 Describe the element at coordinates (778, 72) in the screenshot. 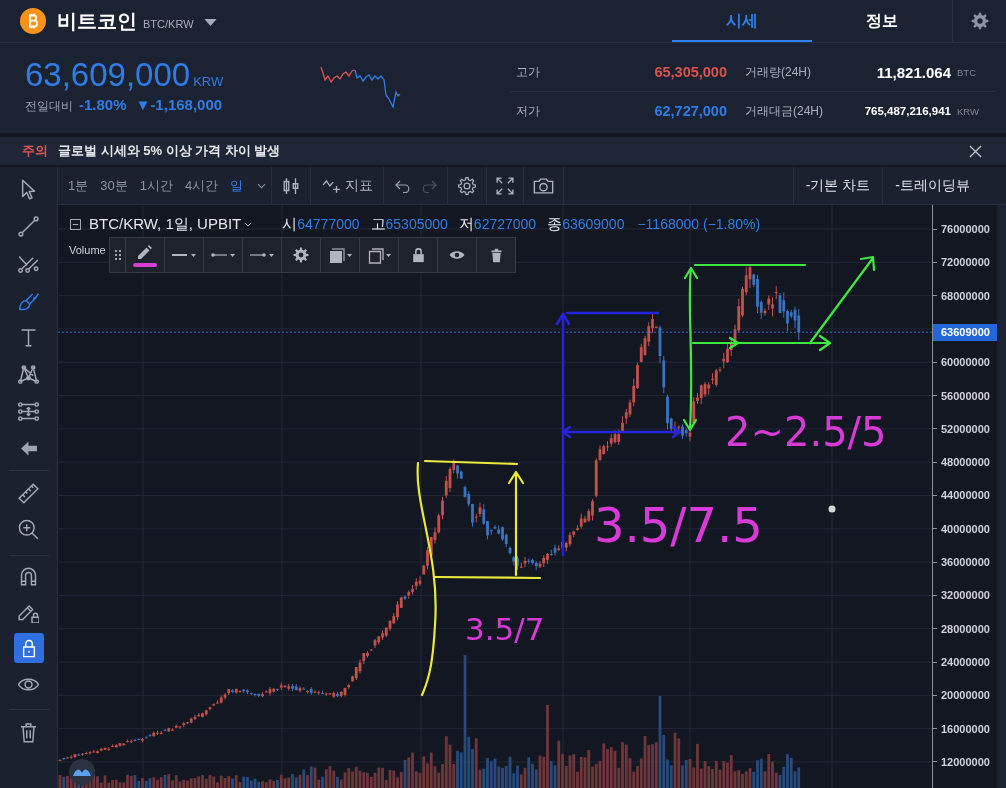

I see `volume-label: 거래량(24H)` at that location.